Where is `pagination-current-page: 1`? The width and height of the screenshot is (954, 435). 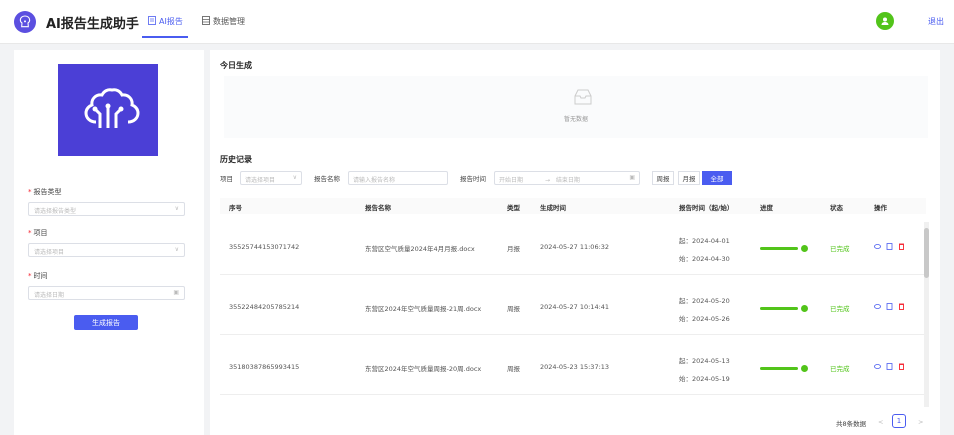 pagination-current-page: 1 is located at coordinates (899, 421).